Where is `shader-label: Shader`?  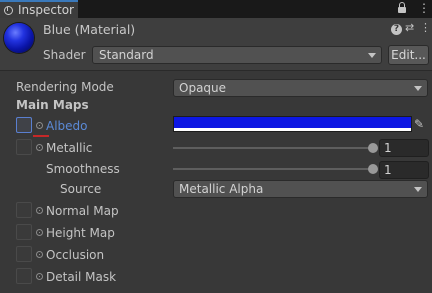 shader-label: Shader is located at coordinates (64, 55).